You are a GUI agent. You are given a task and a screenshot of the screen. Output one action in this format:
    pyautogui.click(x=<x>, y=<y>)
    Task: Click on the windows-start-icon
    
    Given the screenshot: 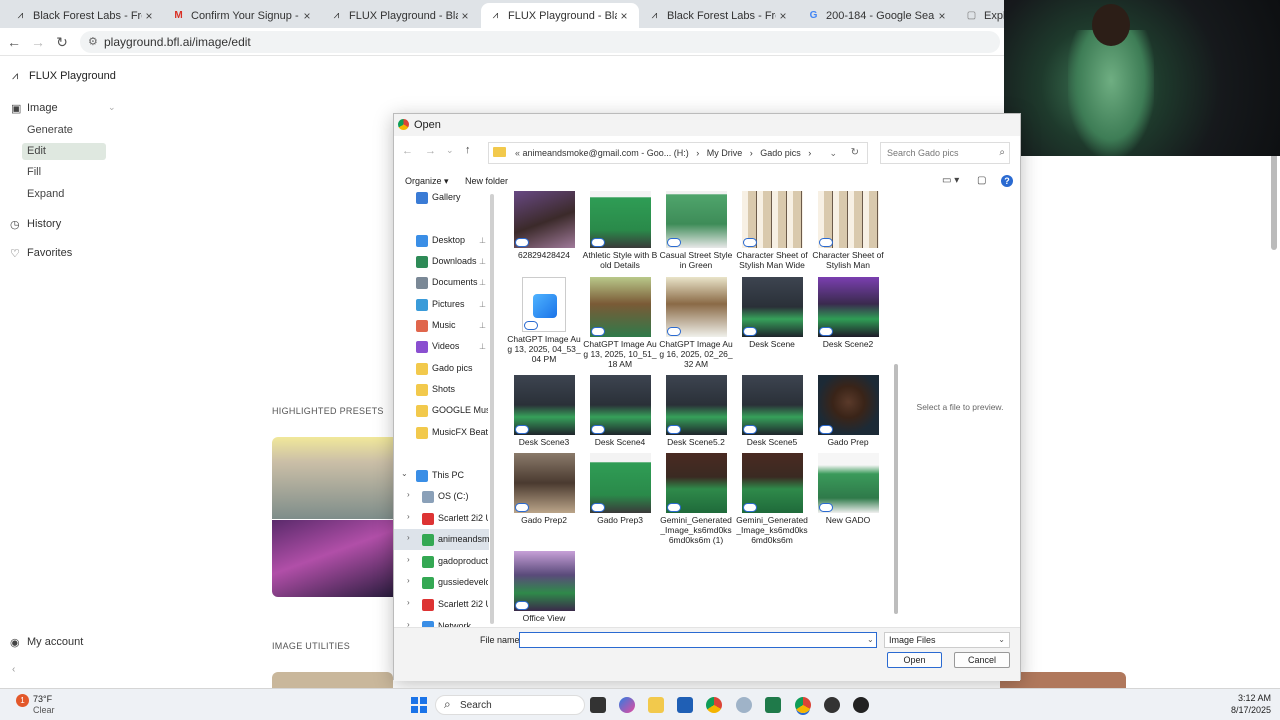 What is the action you would take?
    pyautogui.click(x=419, y=705)
    